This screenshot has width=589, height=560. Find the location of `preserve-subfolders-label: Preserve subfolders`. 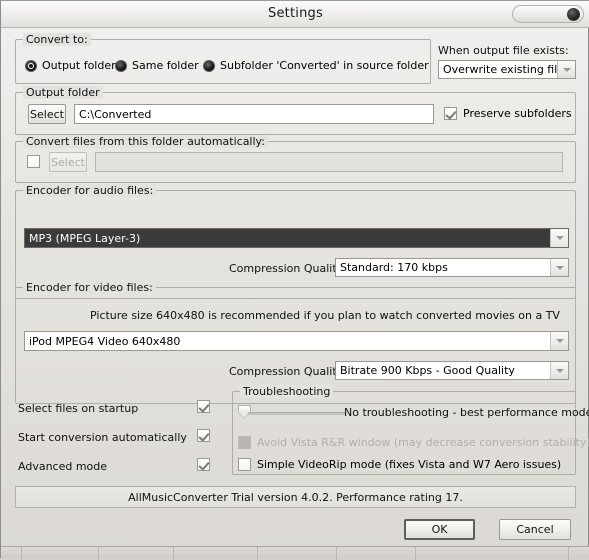

preserve-subfolders-label: Preserve subfolders is located at coordinates (517, 113).